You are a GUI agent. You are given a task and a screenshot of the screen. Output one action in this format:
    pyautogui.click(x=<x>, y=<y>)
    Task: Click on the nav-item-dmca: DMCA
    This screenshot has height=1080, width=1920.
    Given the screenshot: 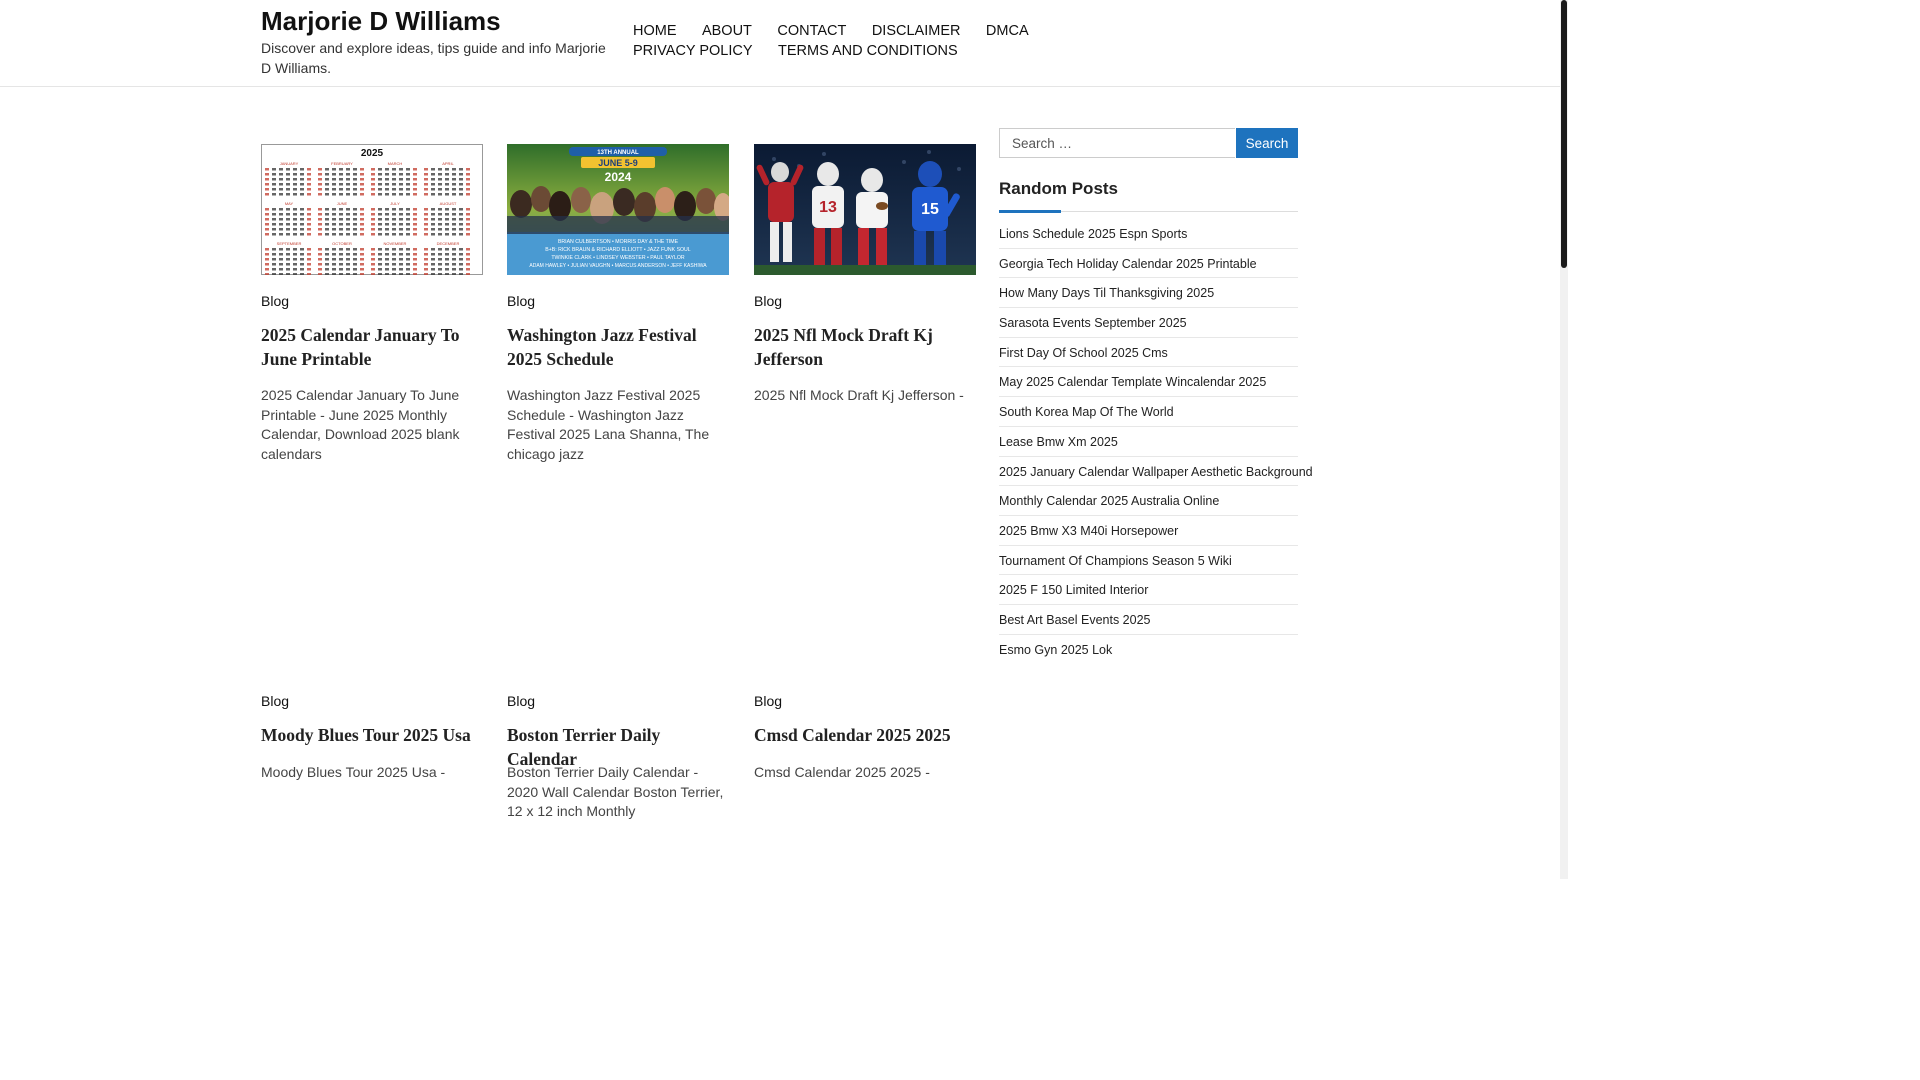 What is the action you would take?
    pyautogui.click(x=1007, y=32)
    